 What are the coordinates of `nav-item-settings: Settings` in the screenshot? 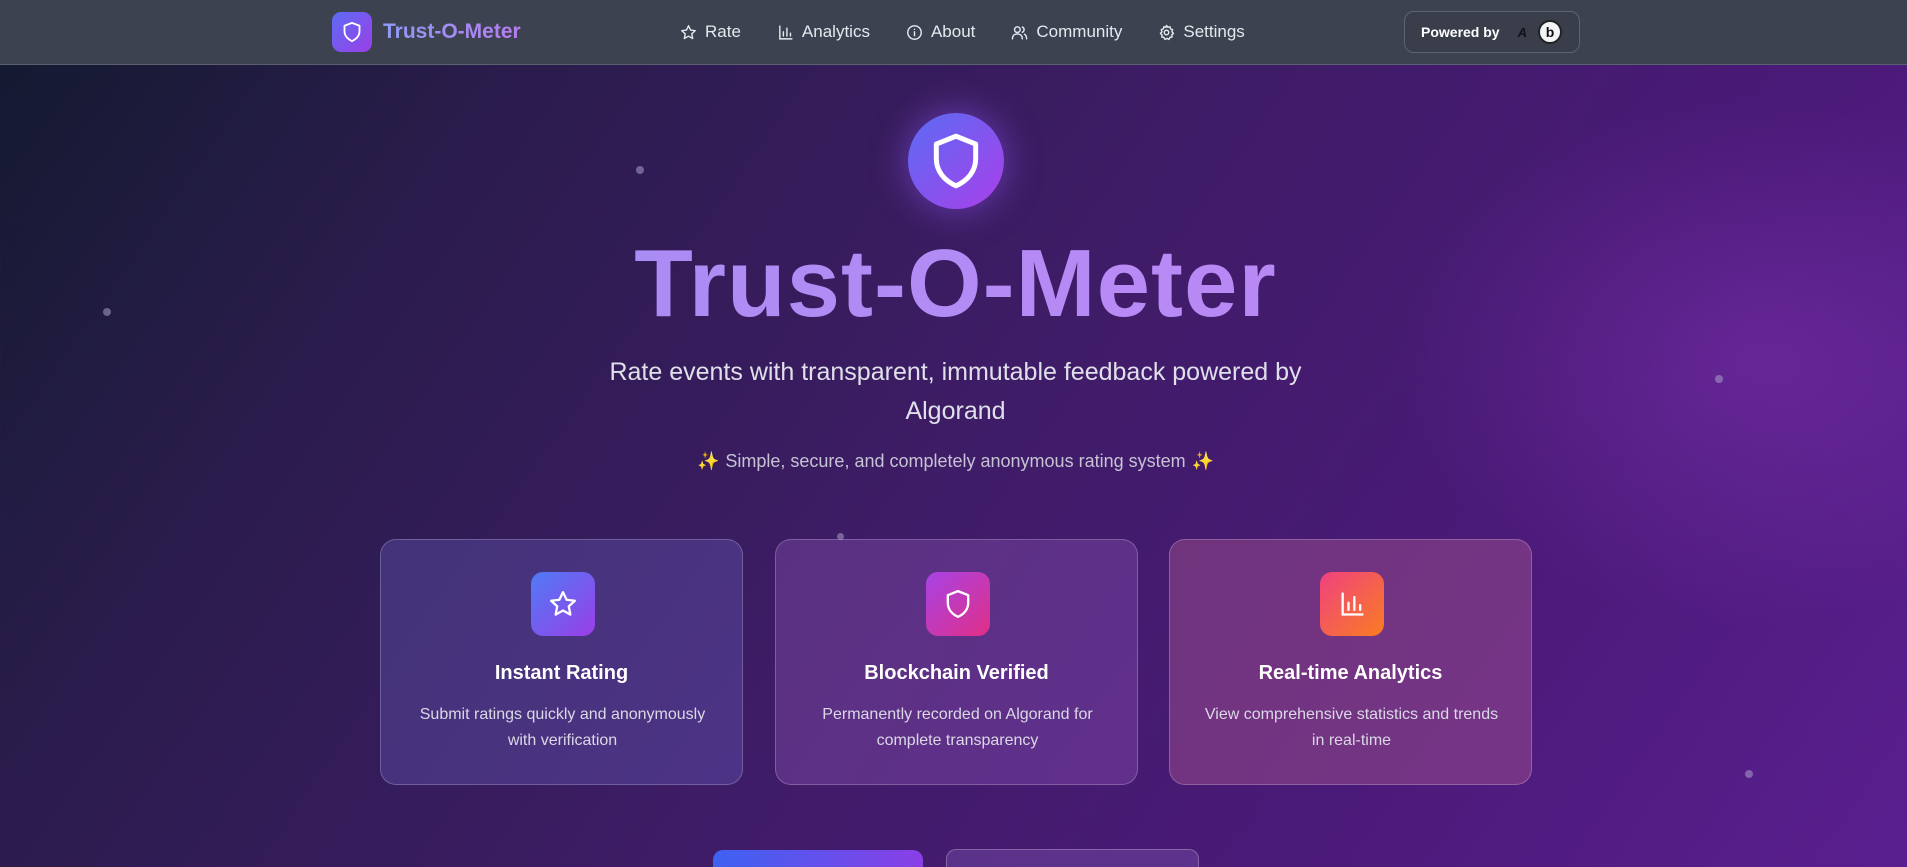 It's located at (1201, 32).